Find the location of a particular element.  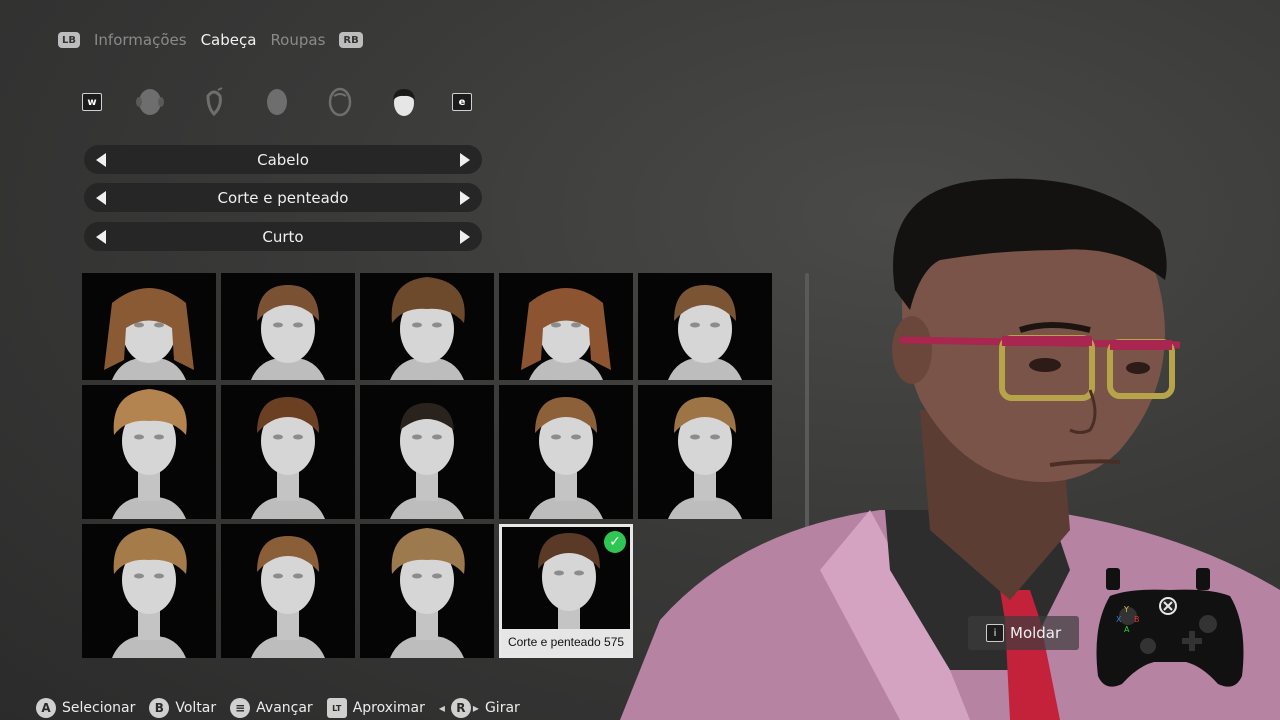

tab-cabeca: Cabeça is located at coordinates (229, 40).